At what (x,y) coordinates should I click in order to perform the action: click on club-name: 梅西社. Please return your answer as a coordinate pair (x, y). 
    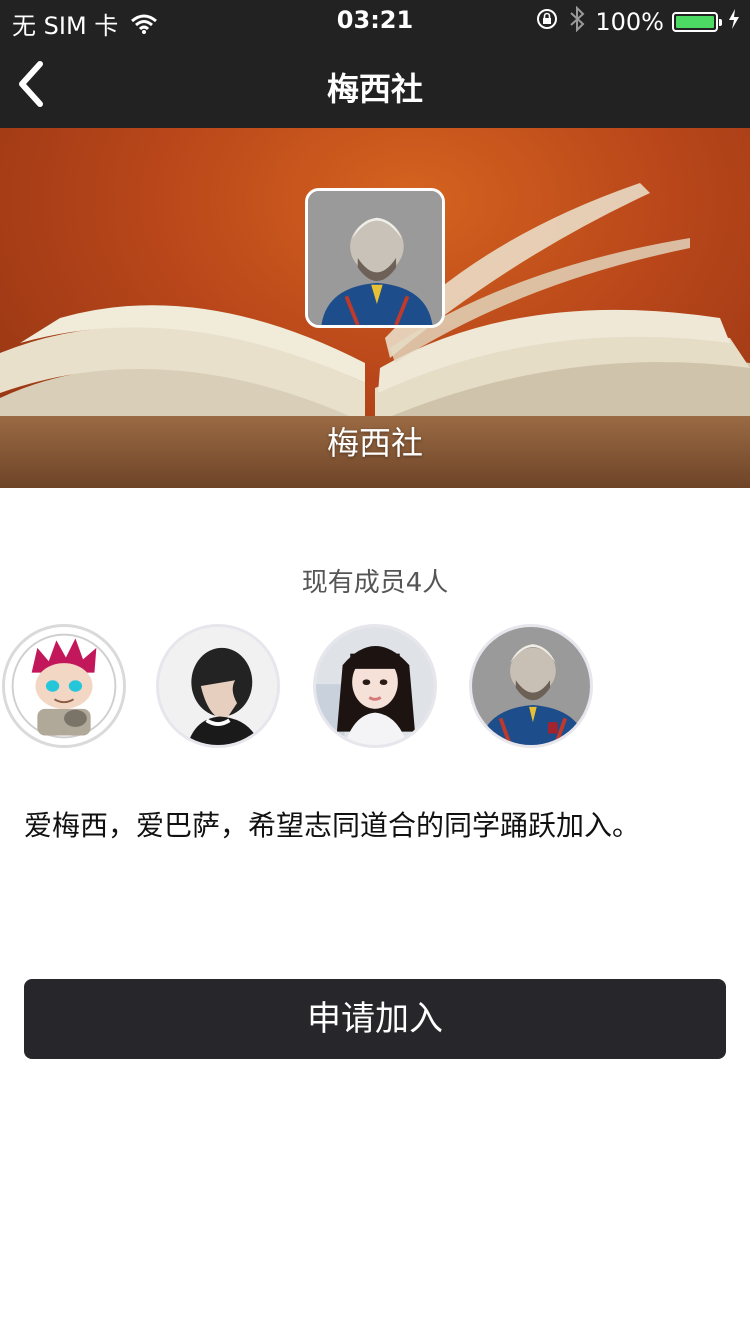
    Looking at the image, I should click on (374, 443).